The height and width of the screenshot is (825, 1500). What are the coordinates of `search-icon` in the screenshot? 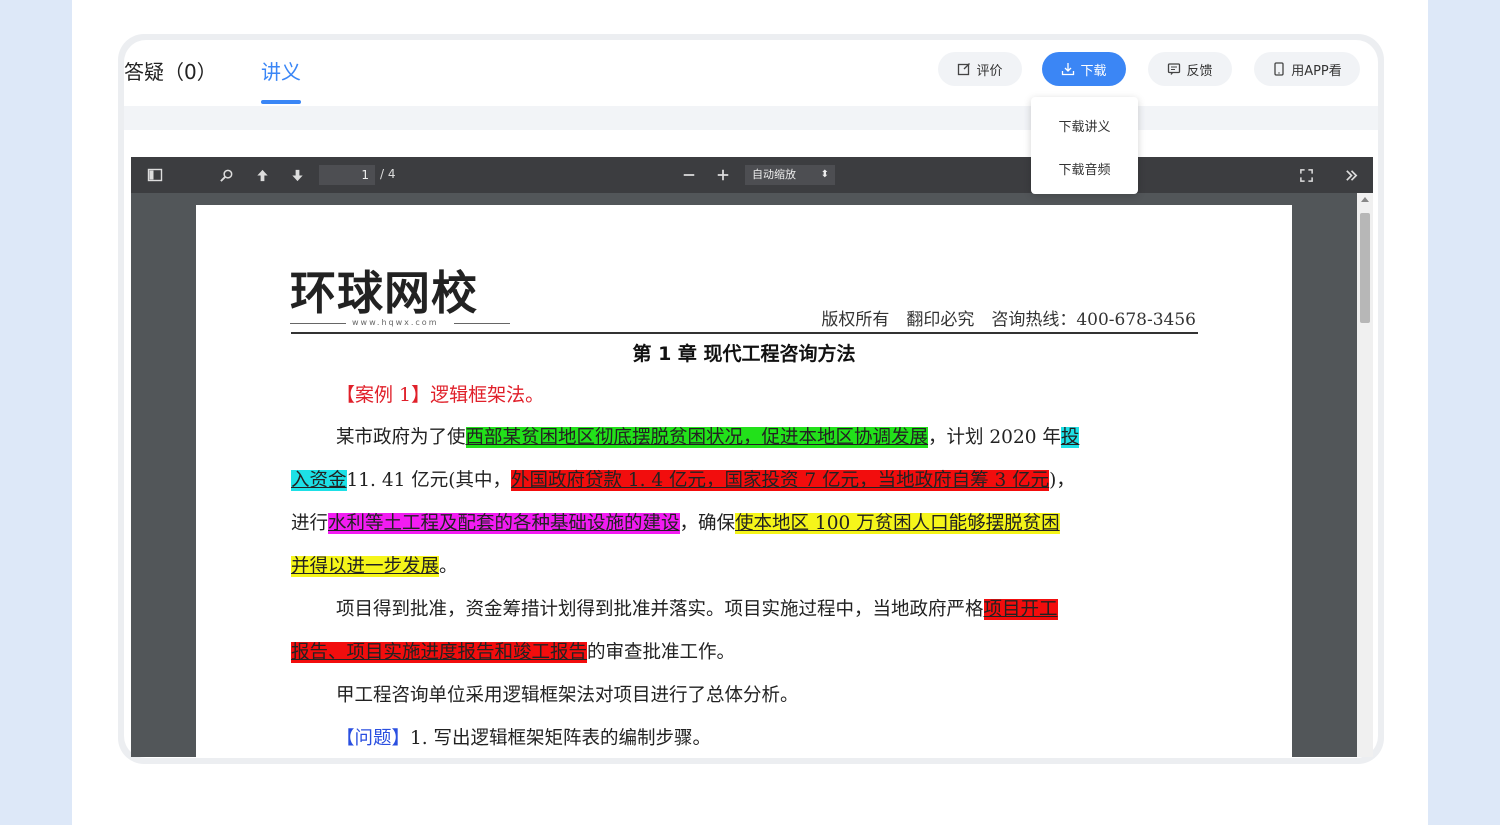 It's located at (226, 175).